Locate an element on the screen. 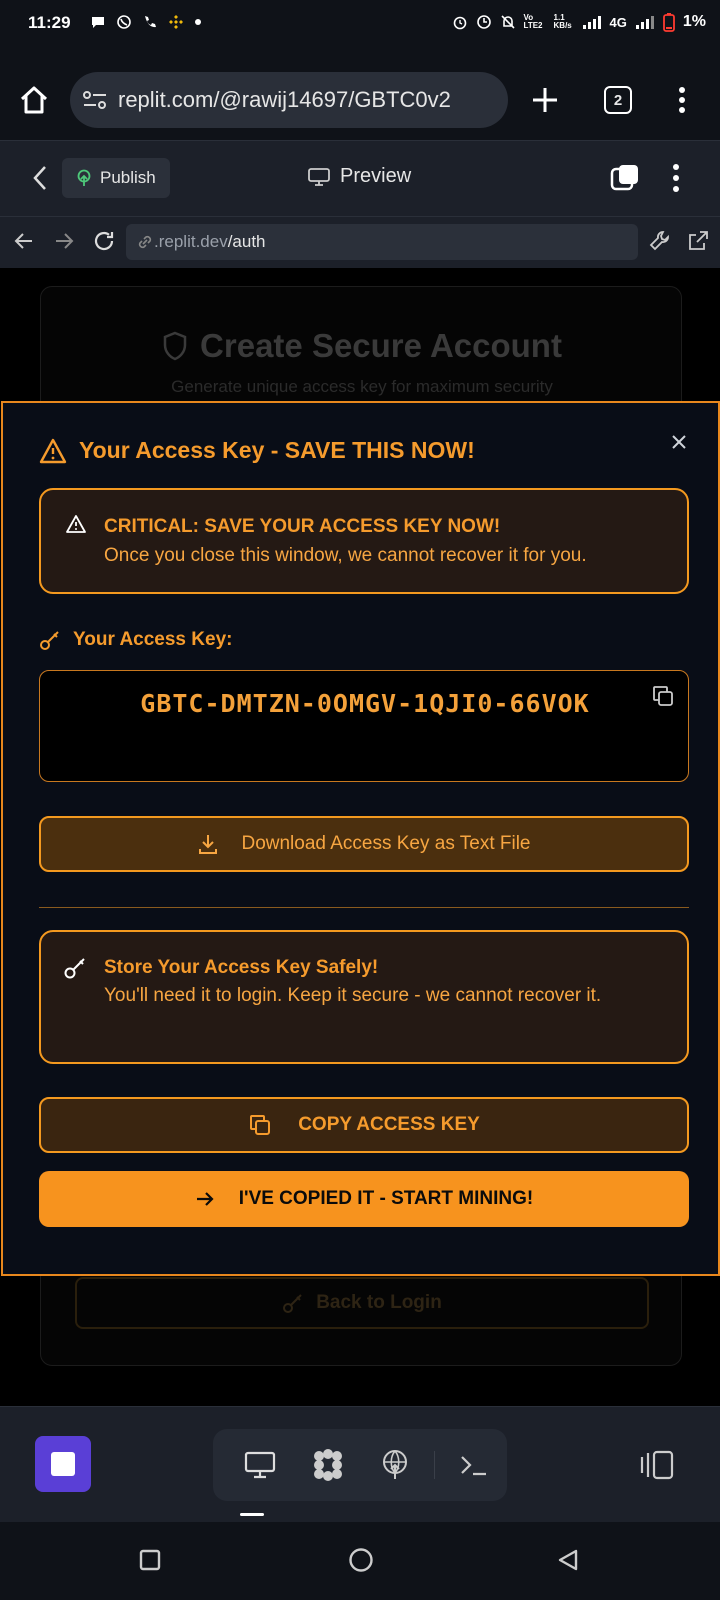 The width and height of the screenshot is (720, 1600). missed-call-icon is located at coordinates (150, 22).